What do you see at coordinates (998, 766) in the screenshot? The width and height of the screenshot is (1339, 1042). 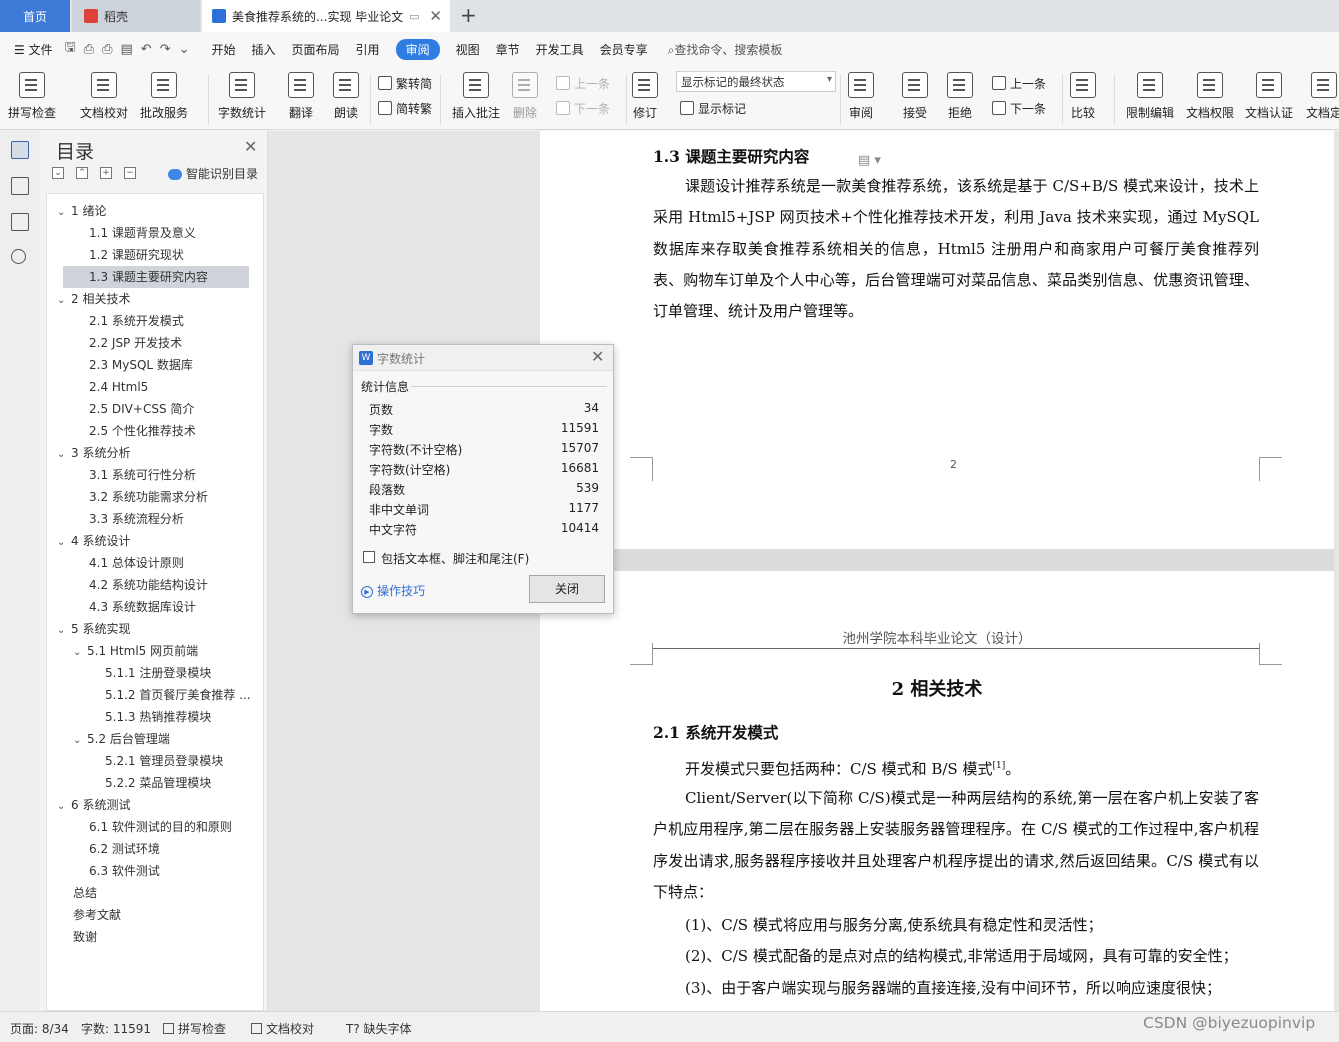 I see `citation: [1]` at bounding box center [998, 766].